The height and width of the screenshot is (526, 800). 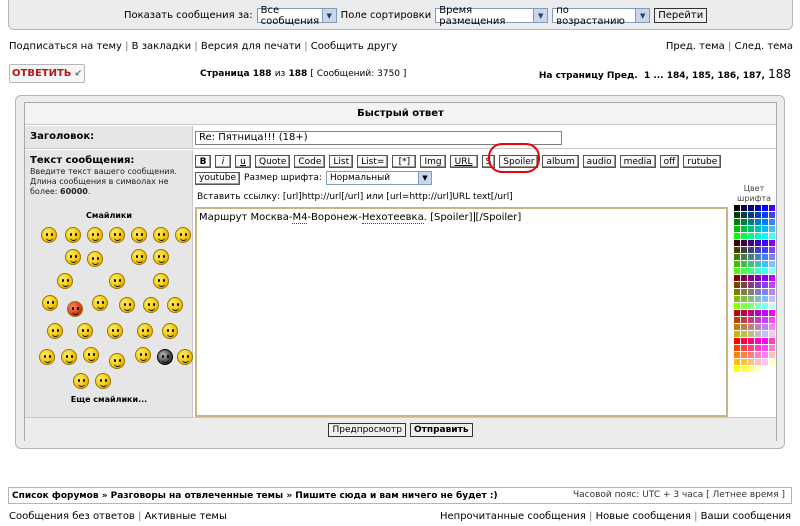 I want to click on preview-button: Предпросмотр, so click(x=367, y=429).